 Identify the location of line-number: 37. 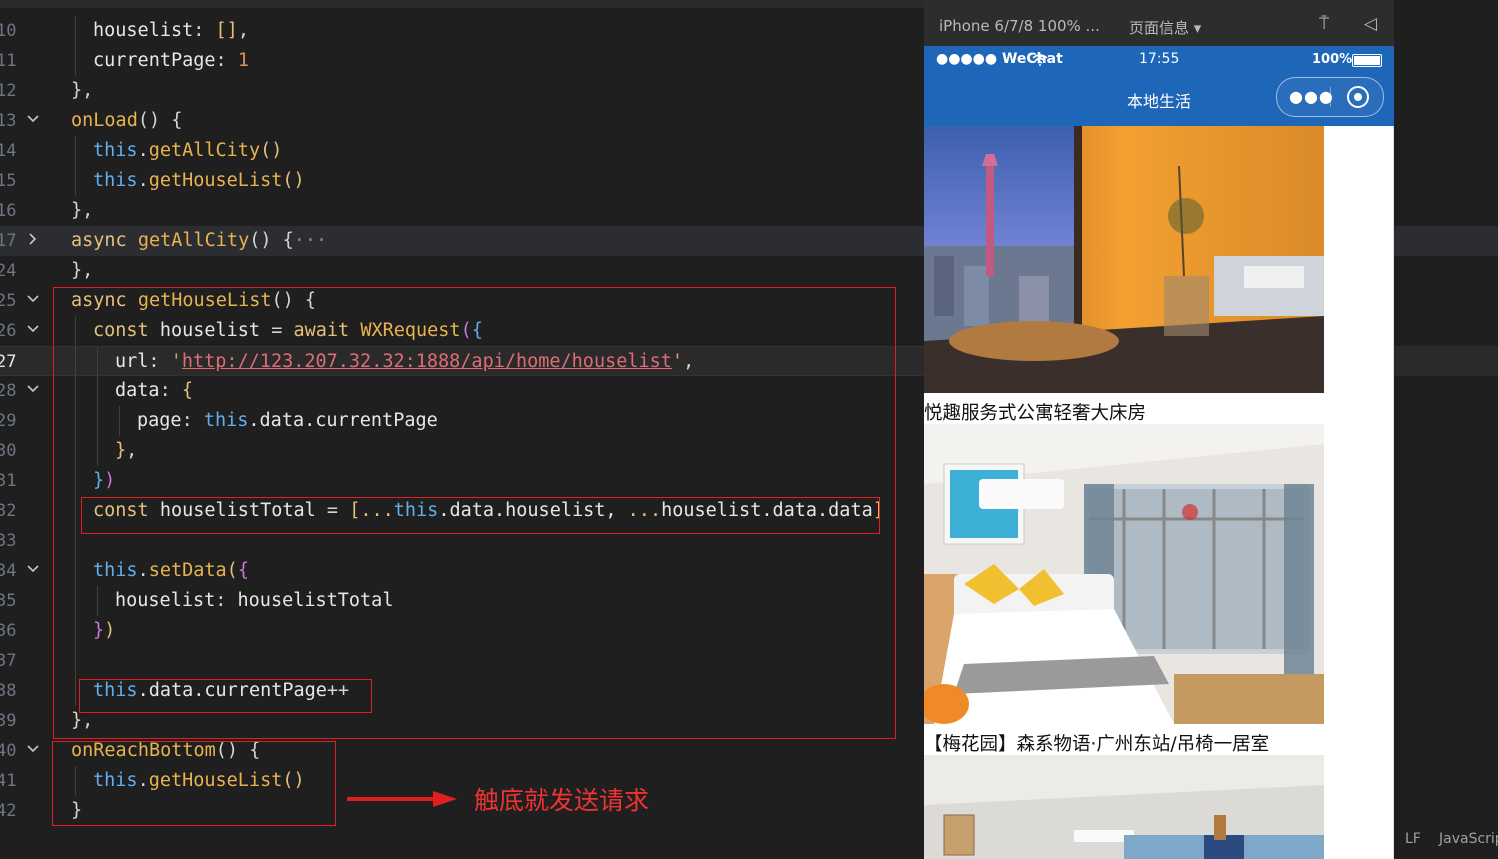
(8, 661).